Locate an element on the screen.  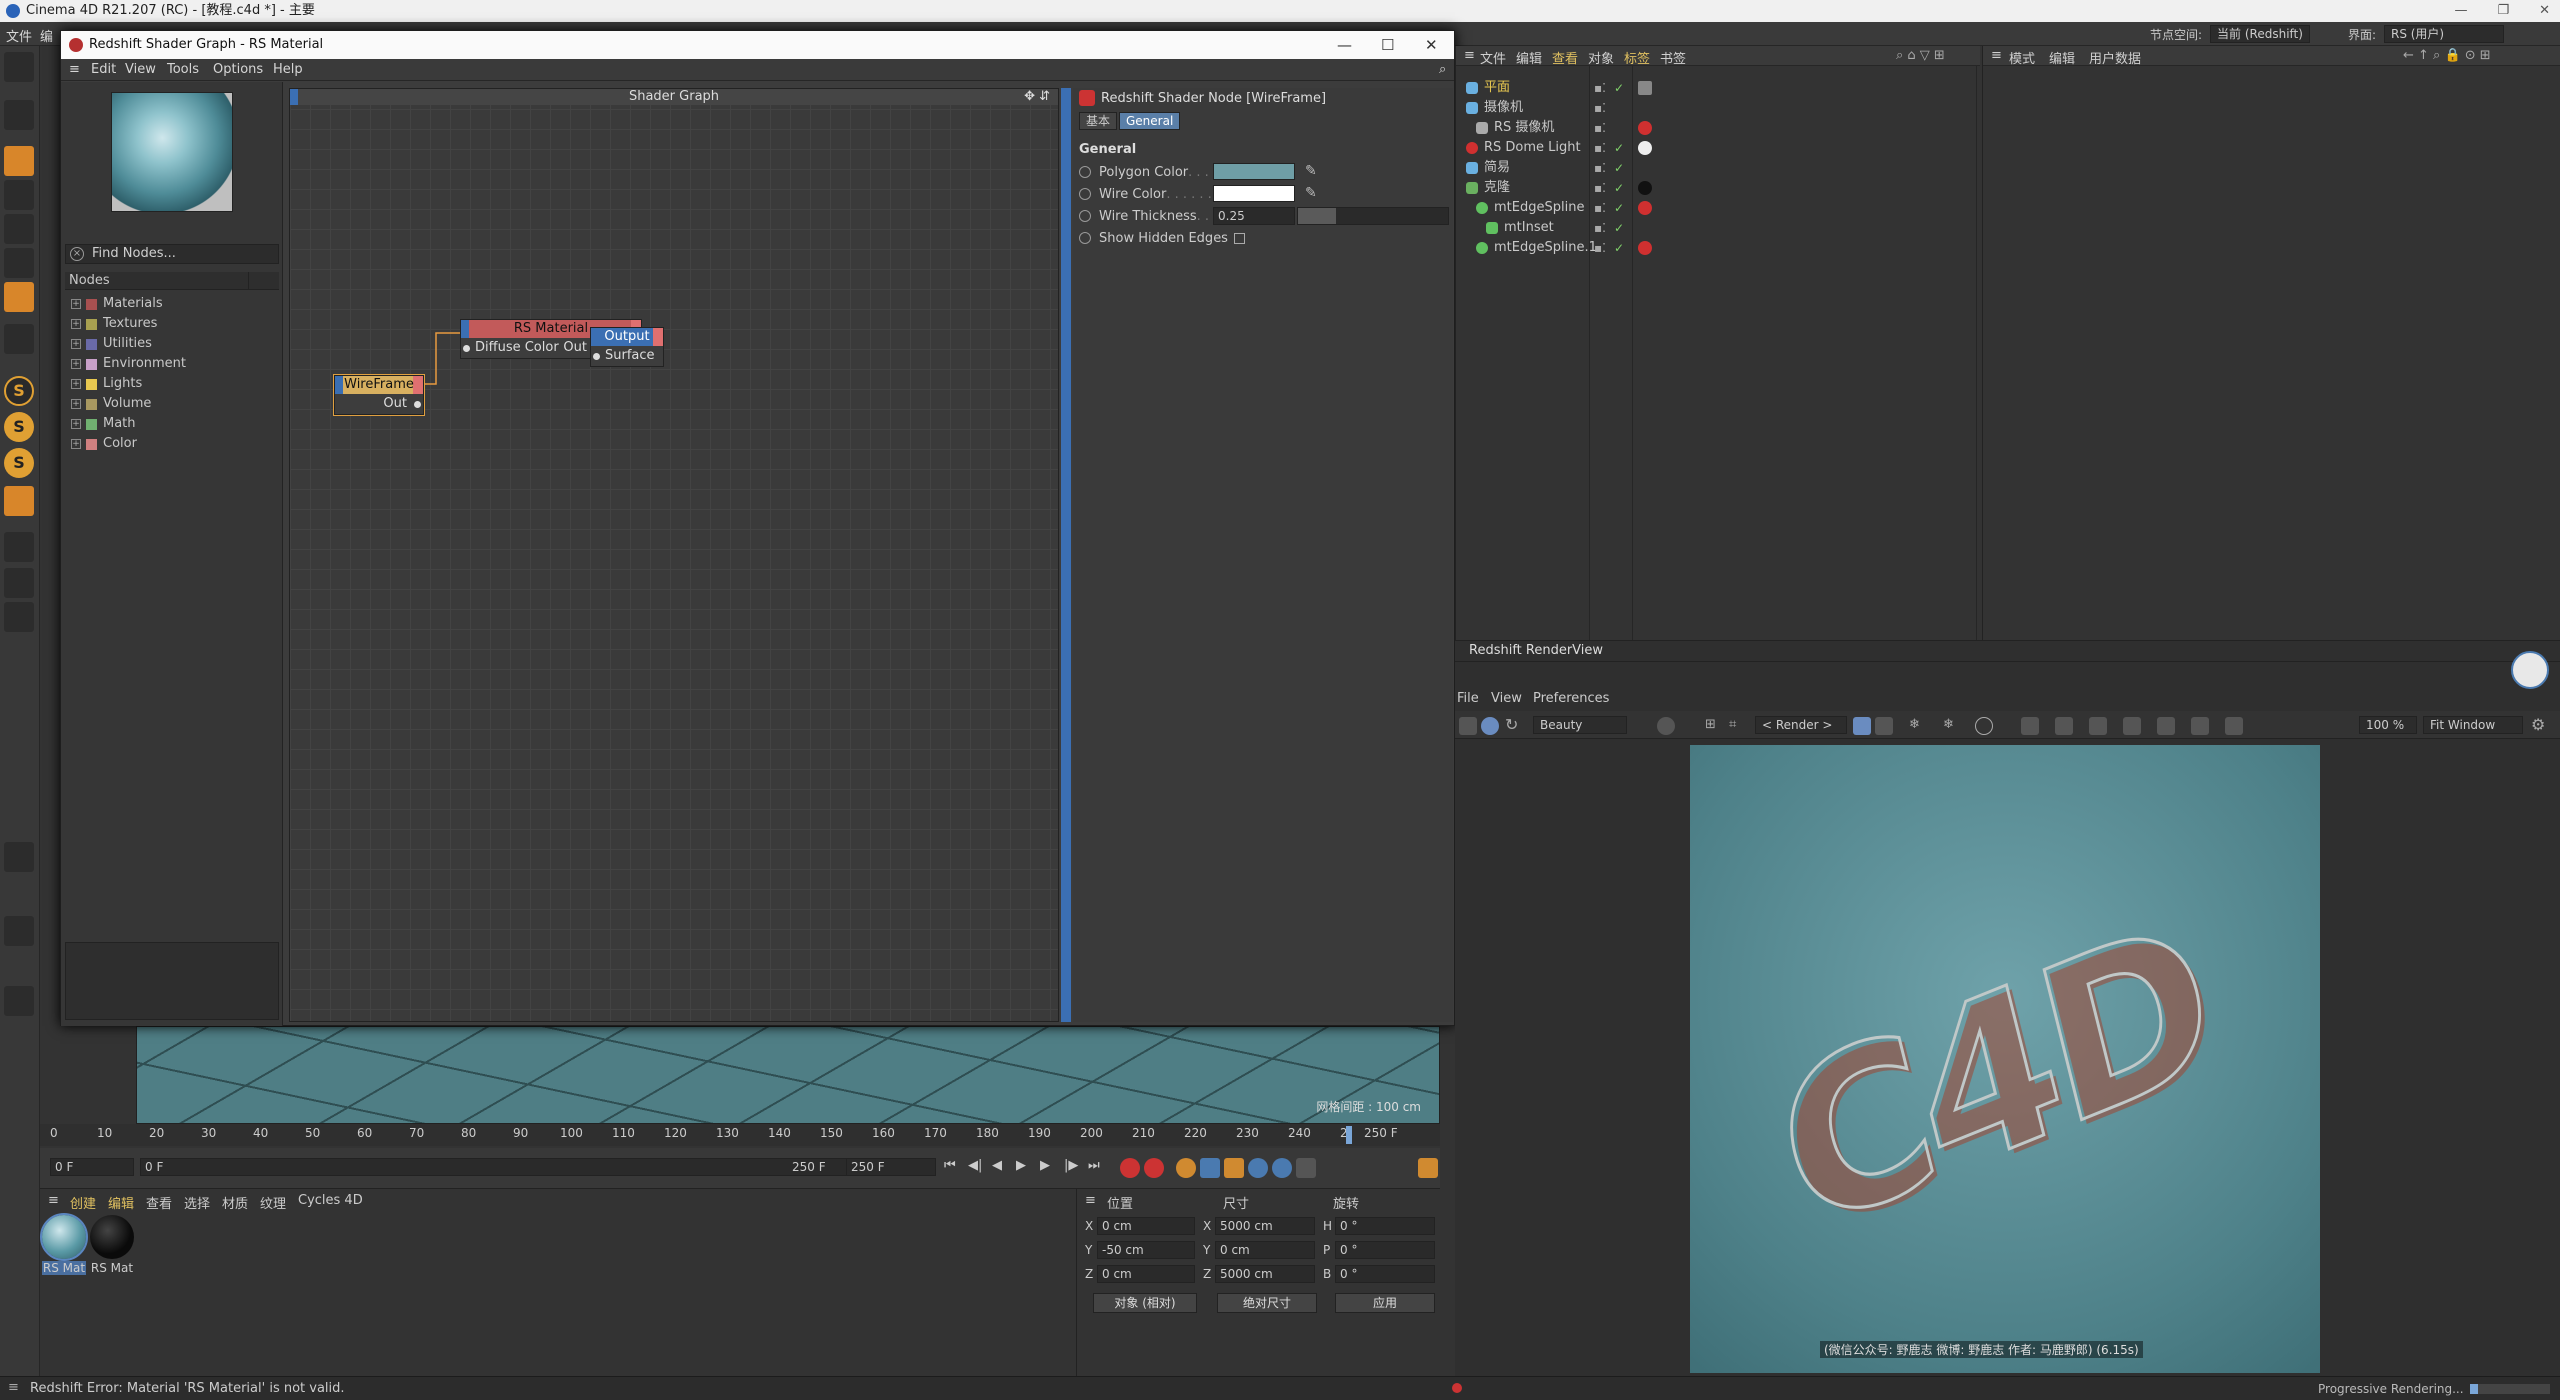
menu-texture: 纹理 is located at coordinates (273, 1202).